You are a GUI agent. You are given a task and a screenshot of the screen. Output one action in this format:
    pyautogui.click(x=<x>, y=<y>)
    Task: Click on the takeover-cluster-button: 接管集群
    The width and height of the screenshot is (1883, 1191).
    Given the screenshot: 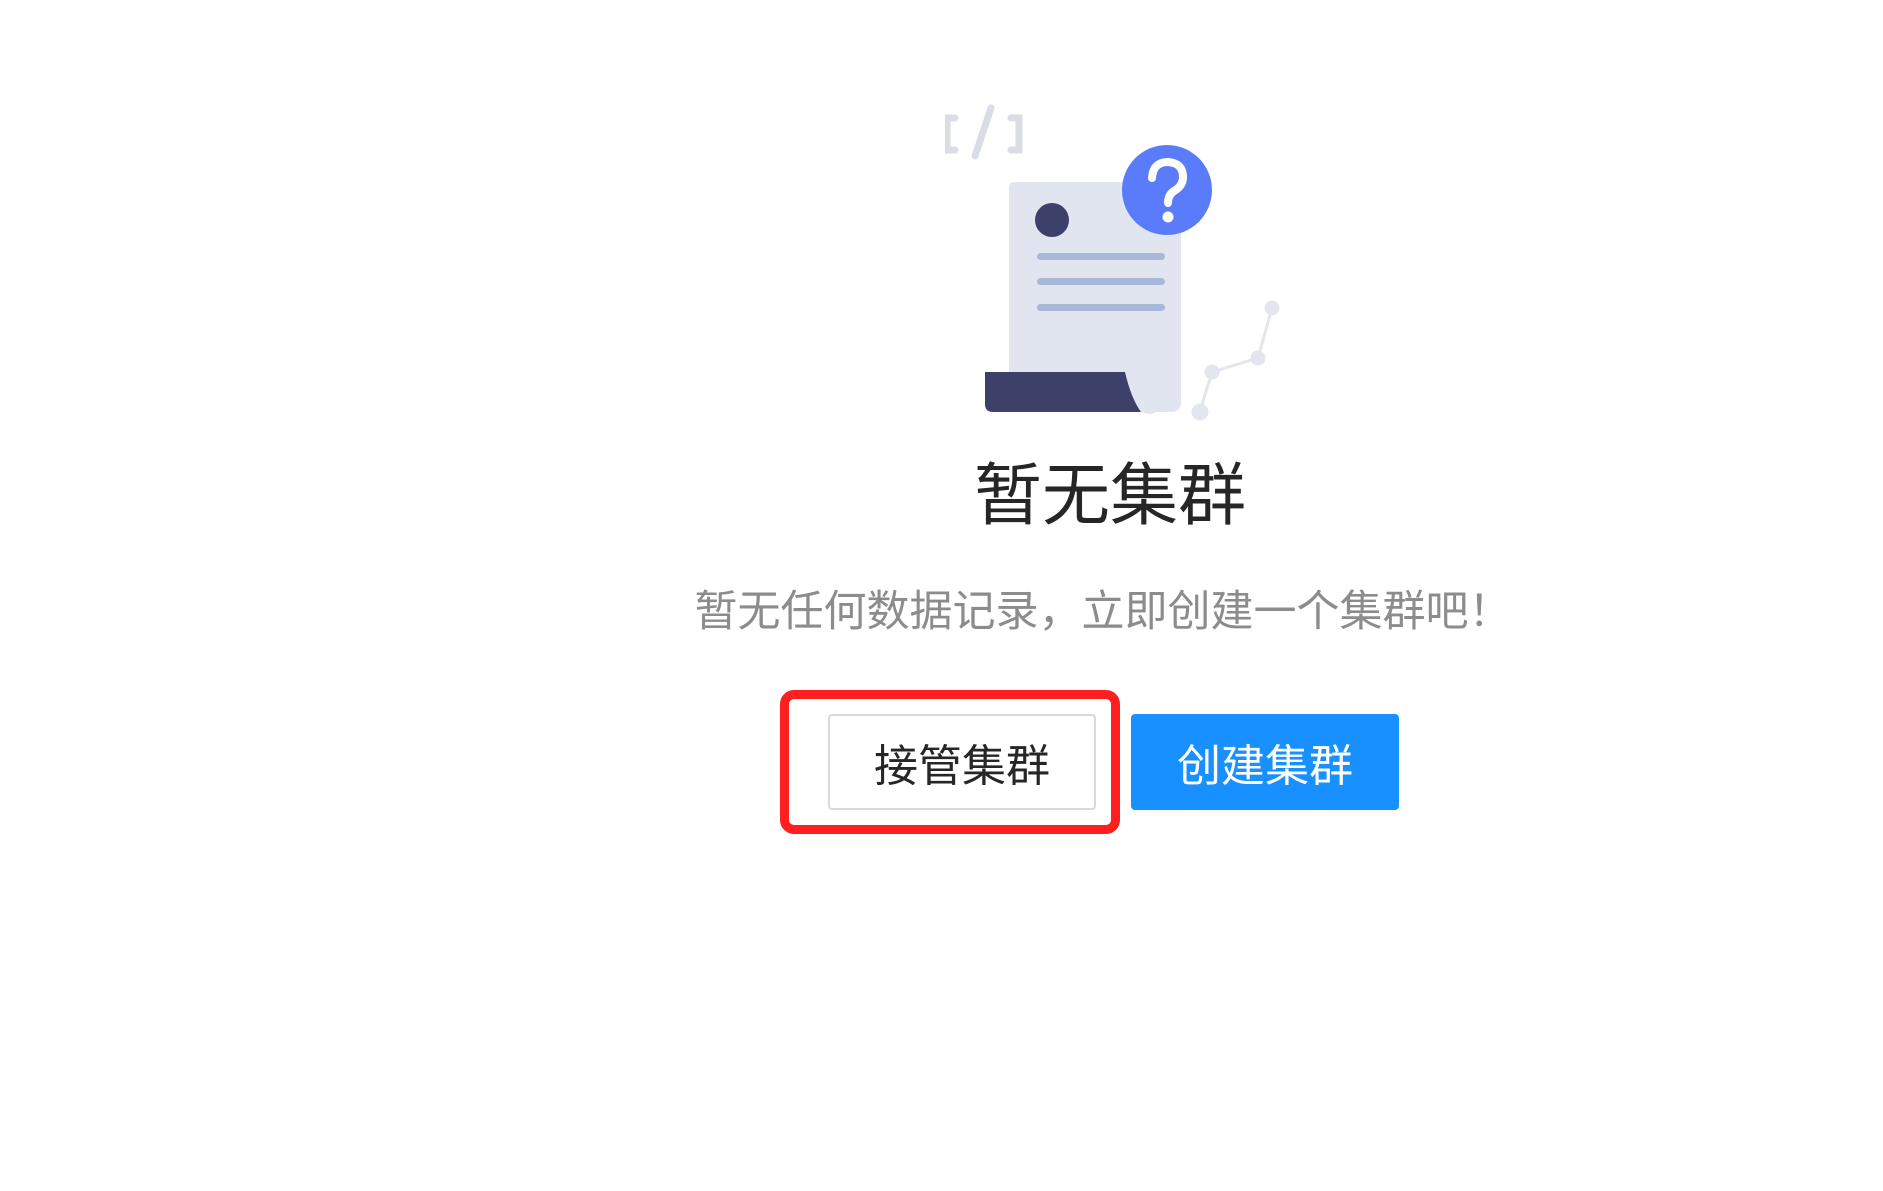 What is the action you would take?
    pyautogui.click(x=962, y=762)
    